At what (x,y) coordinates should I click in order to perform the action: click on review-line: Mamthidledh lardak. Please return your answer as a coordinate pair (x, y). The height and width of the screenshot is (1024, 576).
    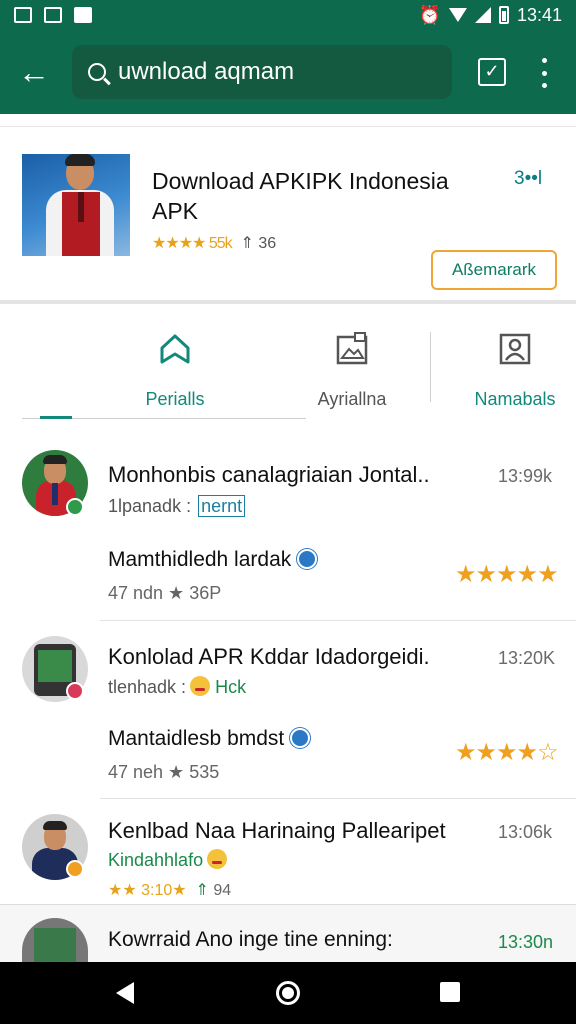
    Looking at the image, I should click on (213, 560).